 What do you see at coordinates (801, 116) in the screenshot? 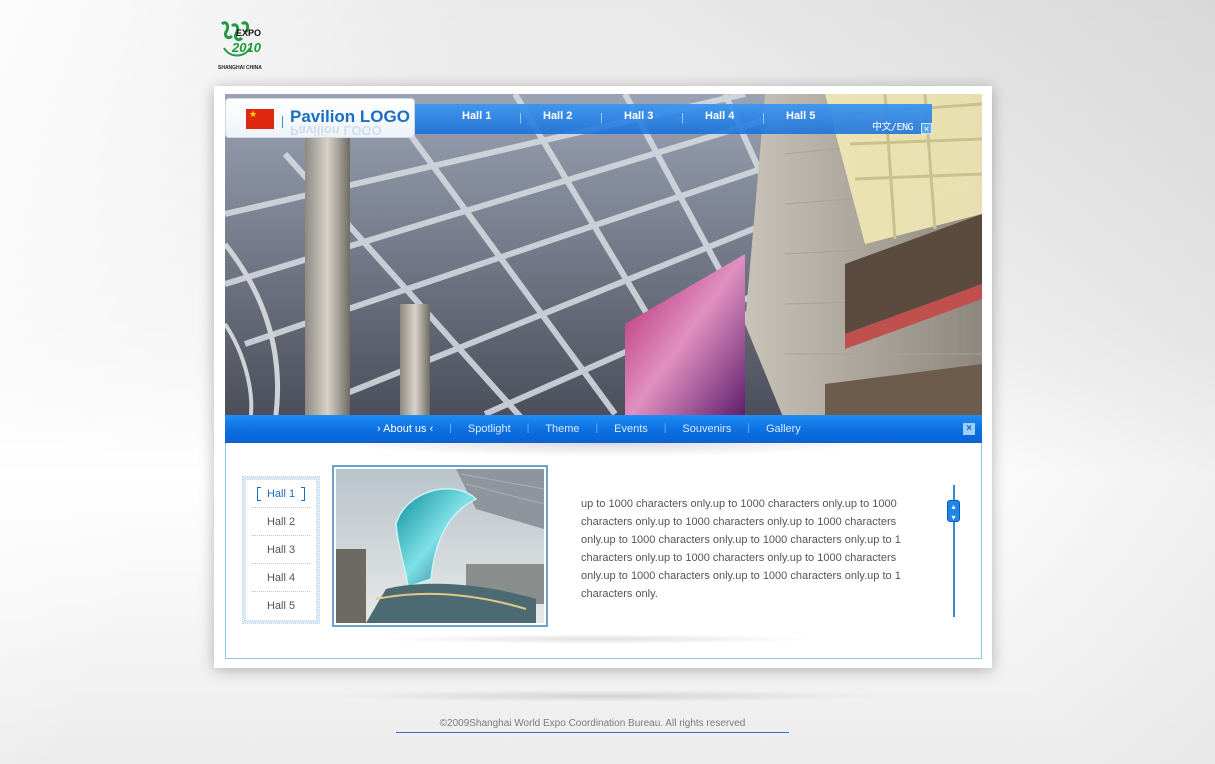
I see `hall-nav-label: Hall 5` at bounding box center [801, 116].